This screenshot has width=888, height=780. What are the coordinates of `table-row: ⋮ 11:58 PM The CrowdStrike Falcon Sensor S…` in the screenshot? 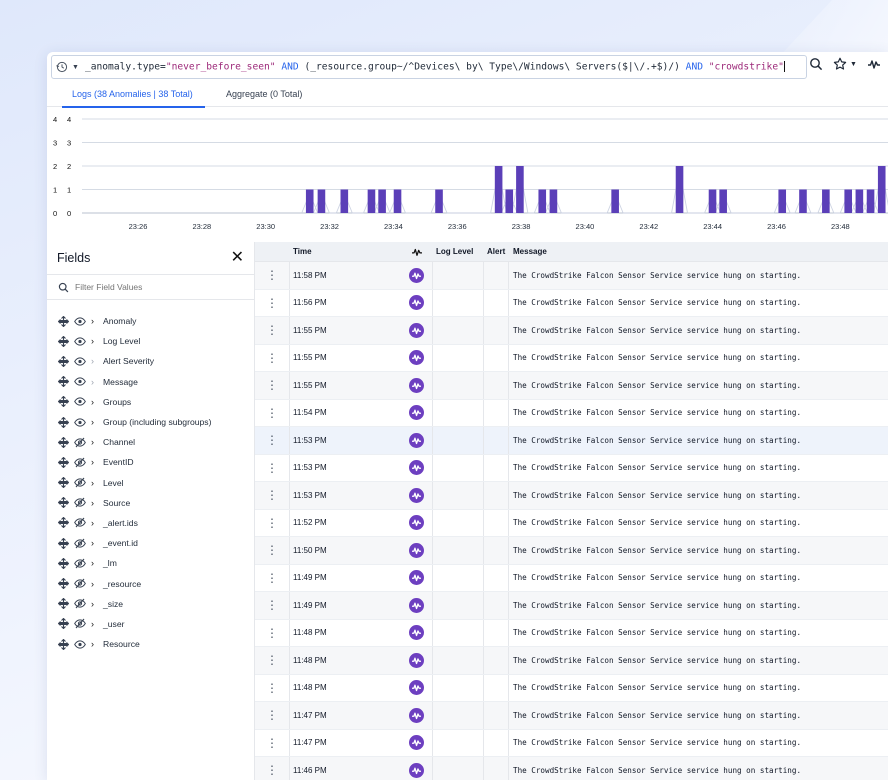 It's located at (571, 276).